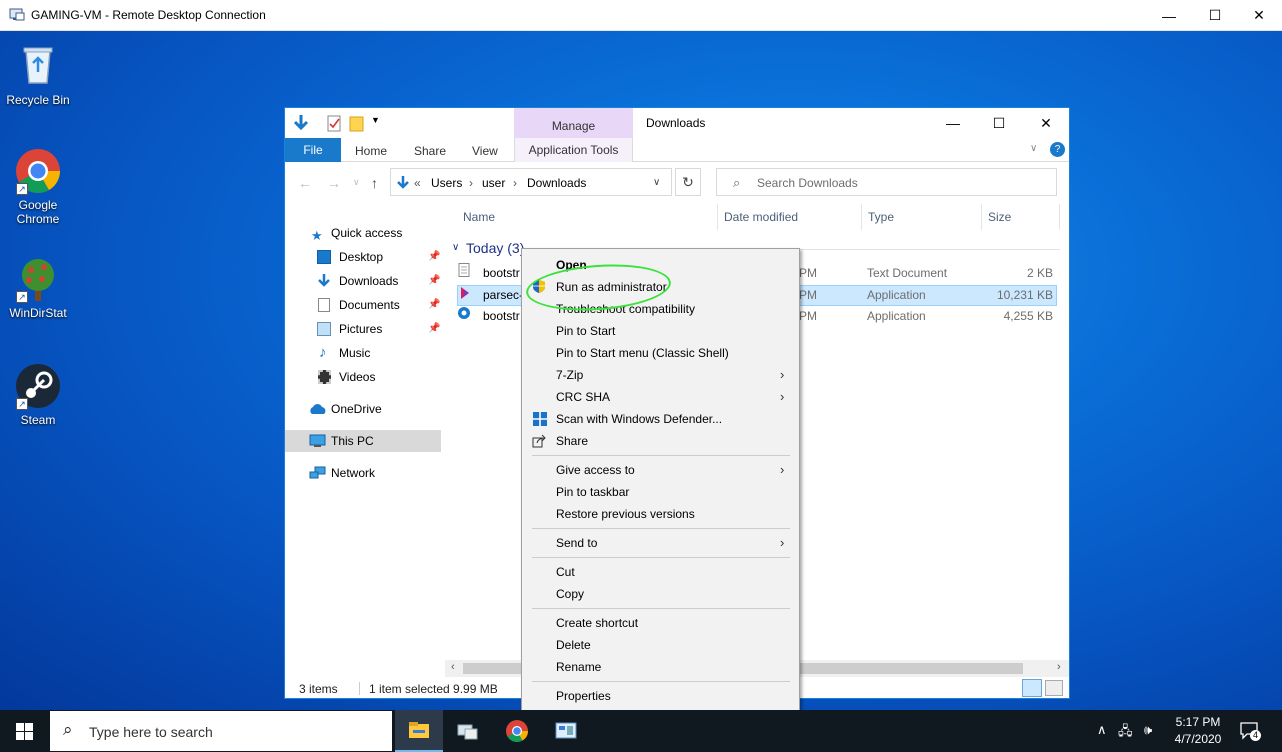  Describe the element at coordinates (661, 681) in the screenshot. I see `menu-separator` at that location.